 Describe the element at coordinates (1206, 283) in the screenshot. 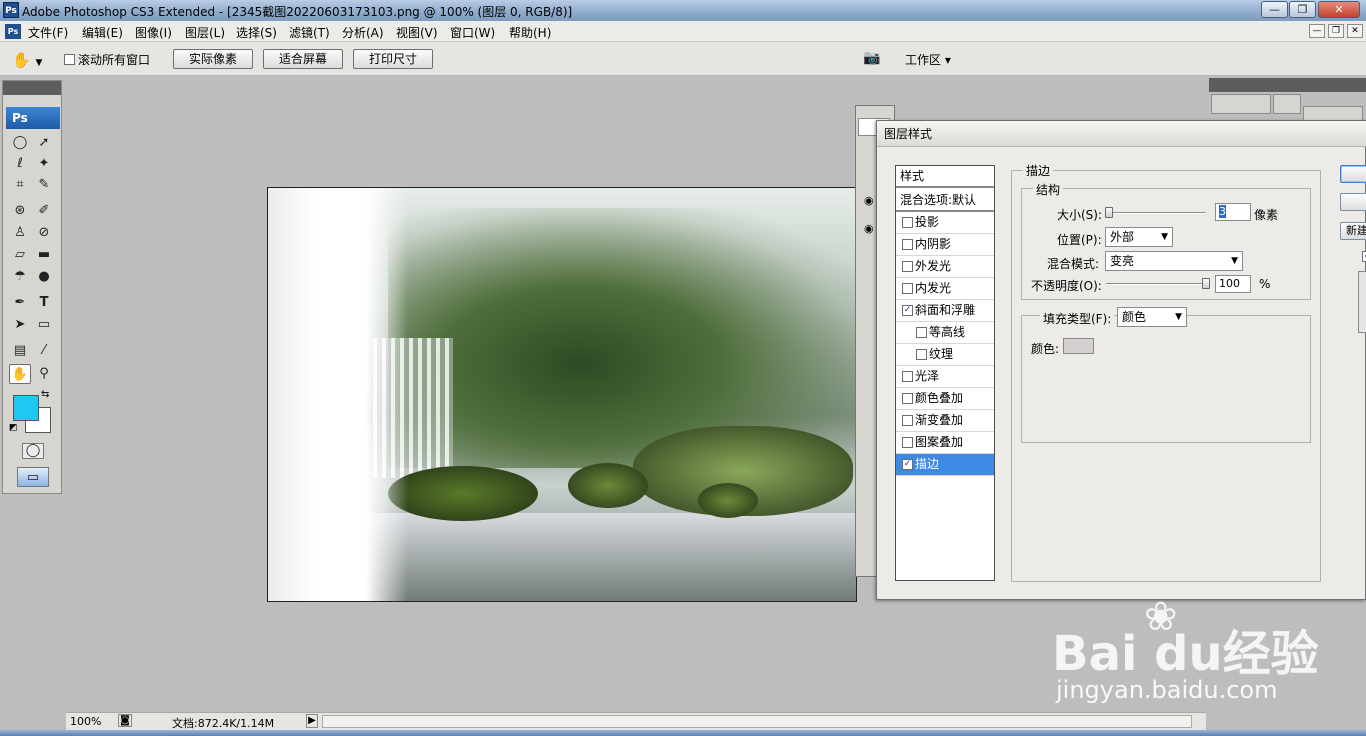

I see `opacity-slider-thumb` at that location.